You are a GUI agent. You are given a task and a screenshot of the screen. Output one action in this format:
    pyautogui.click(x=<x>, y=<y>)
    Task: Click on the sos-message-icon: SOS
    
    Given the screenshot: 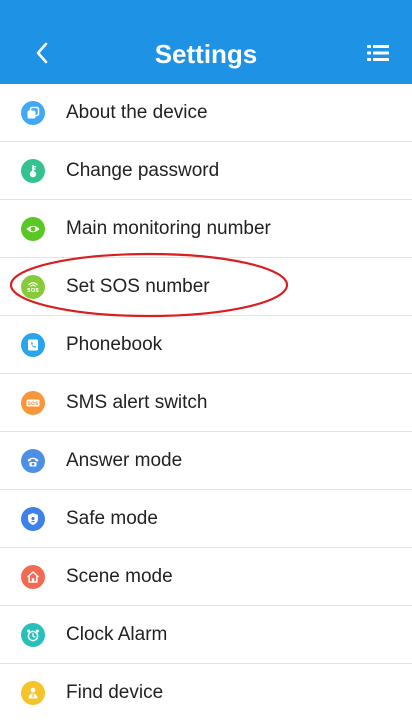 What is the action you would take?
    pyautogui.click(x=33, y=402)
    